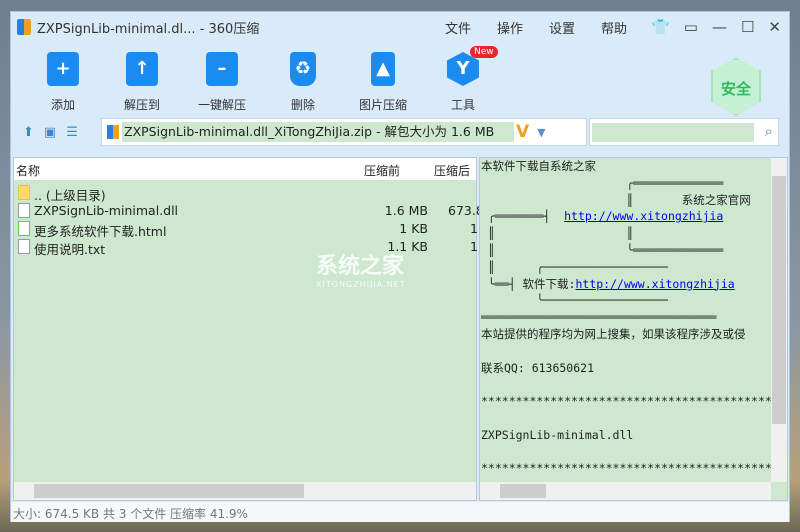 This screenshot has width=800, height=532. What do you see at coordinates (63, 69) in the screenshot?
I see `add-icon: +` at bounding box center [63, 69].